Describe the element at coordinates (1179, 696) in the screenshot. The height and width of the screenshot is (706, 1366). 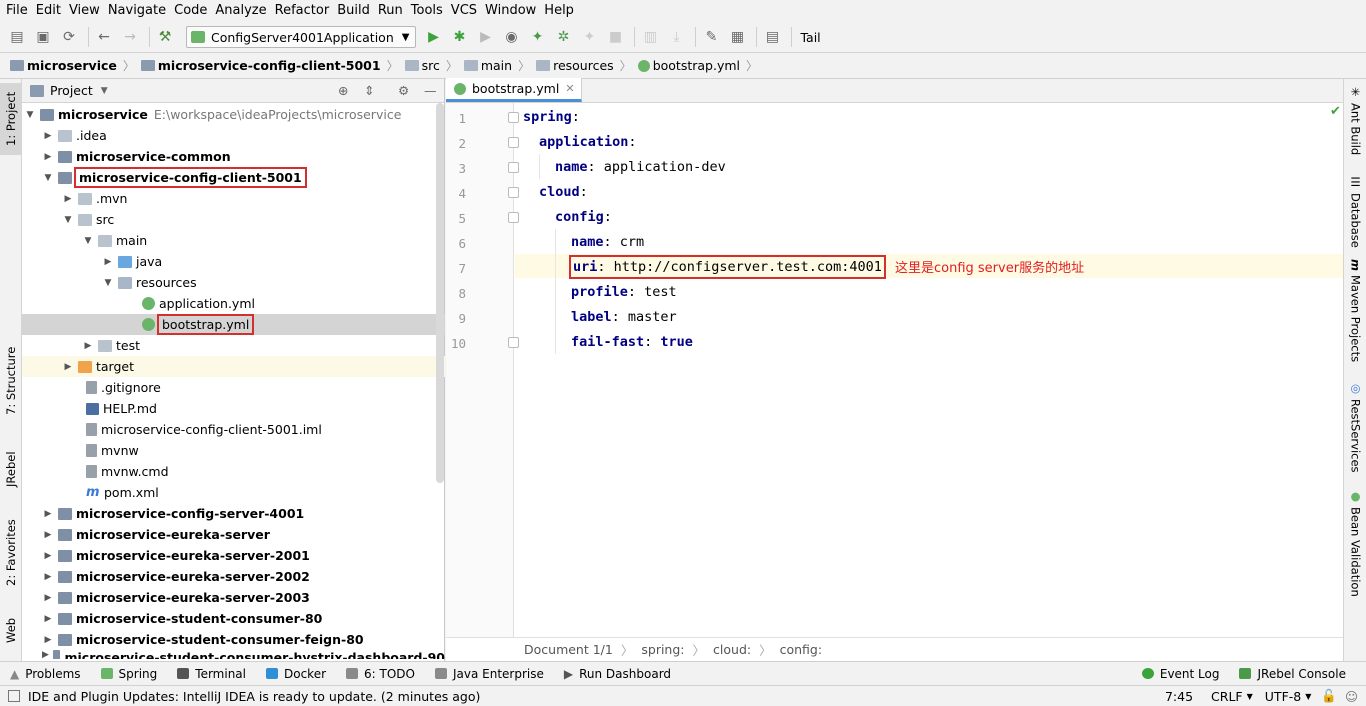
I see `caret-position: 7:45` at that location.